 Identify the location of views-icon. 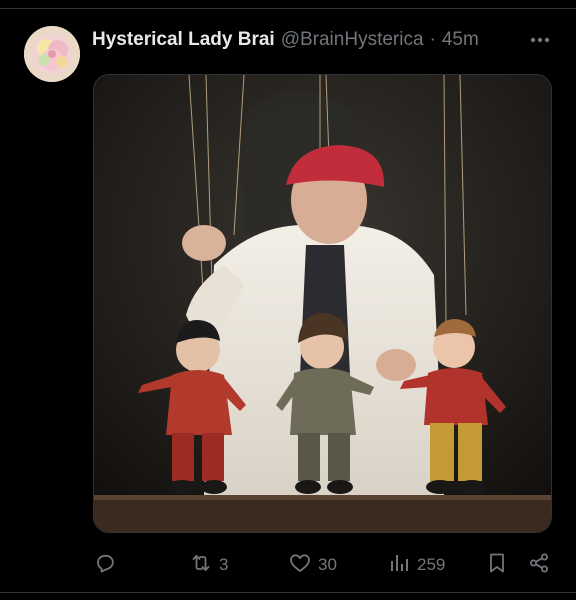
(399, 565).